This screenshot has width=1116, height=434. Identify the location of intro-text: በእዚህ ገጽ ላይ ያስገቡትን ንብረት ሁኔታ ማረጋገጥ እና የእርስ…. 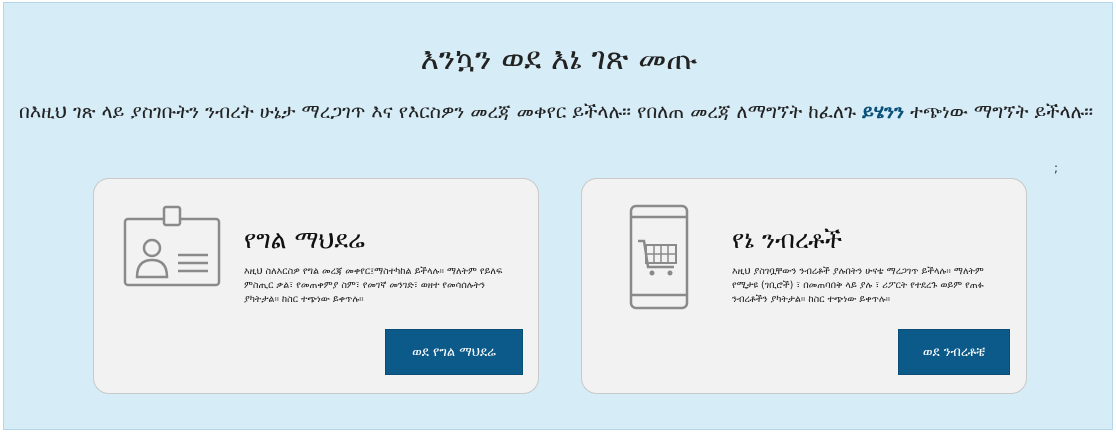
(441, 112).